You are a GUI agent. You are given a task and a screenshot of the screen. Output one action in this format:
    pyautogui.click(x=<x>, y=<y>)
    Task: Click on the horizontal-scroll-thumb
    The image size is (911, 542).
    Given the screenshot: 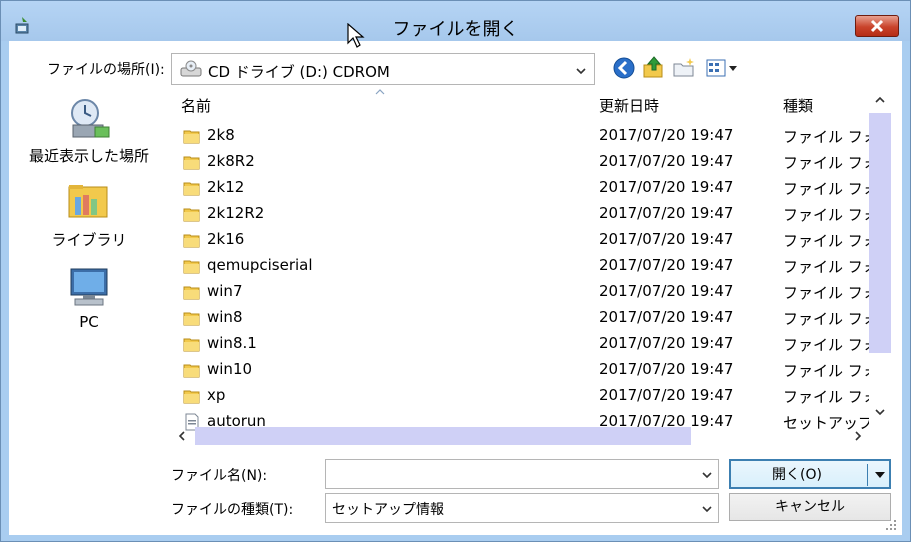 What is the action you would take?
    pyautogui.click(x=443, y=436)
    